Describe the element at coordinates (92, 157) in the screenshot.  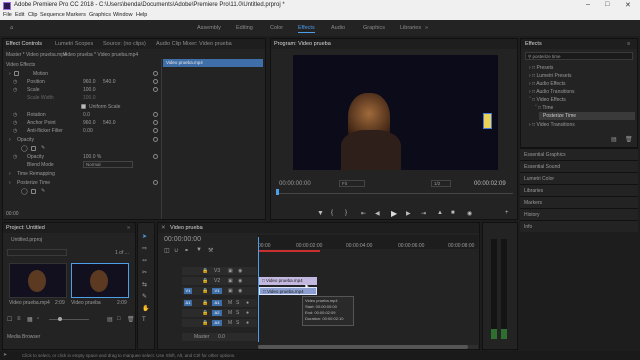
I see `opacity-value: 100.0 %` at that location.